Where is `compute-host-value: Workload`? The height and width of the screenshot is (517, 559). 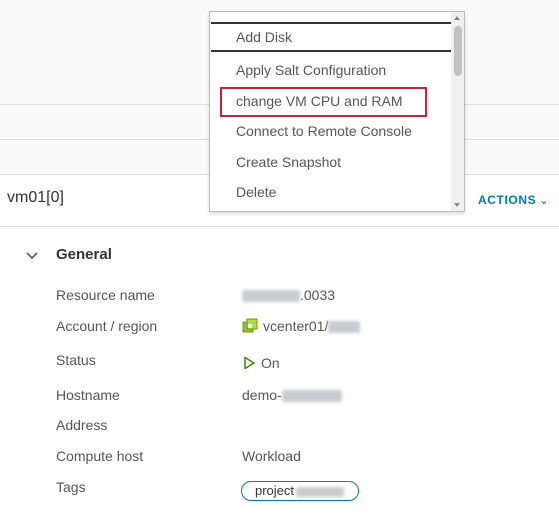 compute-host-value: Workload is located at coordinates (271, 456).